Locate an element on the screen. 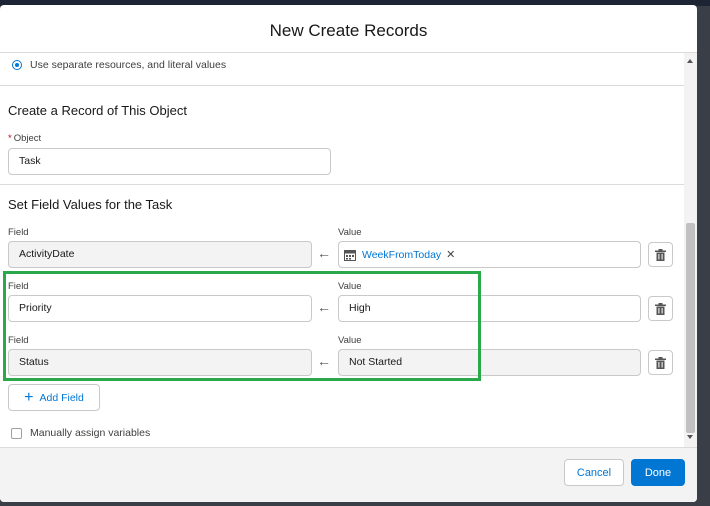  remove-resource-icon: ✕ is located at coordinates (450, 254).